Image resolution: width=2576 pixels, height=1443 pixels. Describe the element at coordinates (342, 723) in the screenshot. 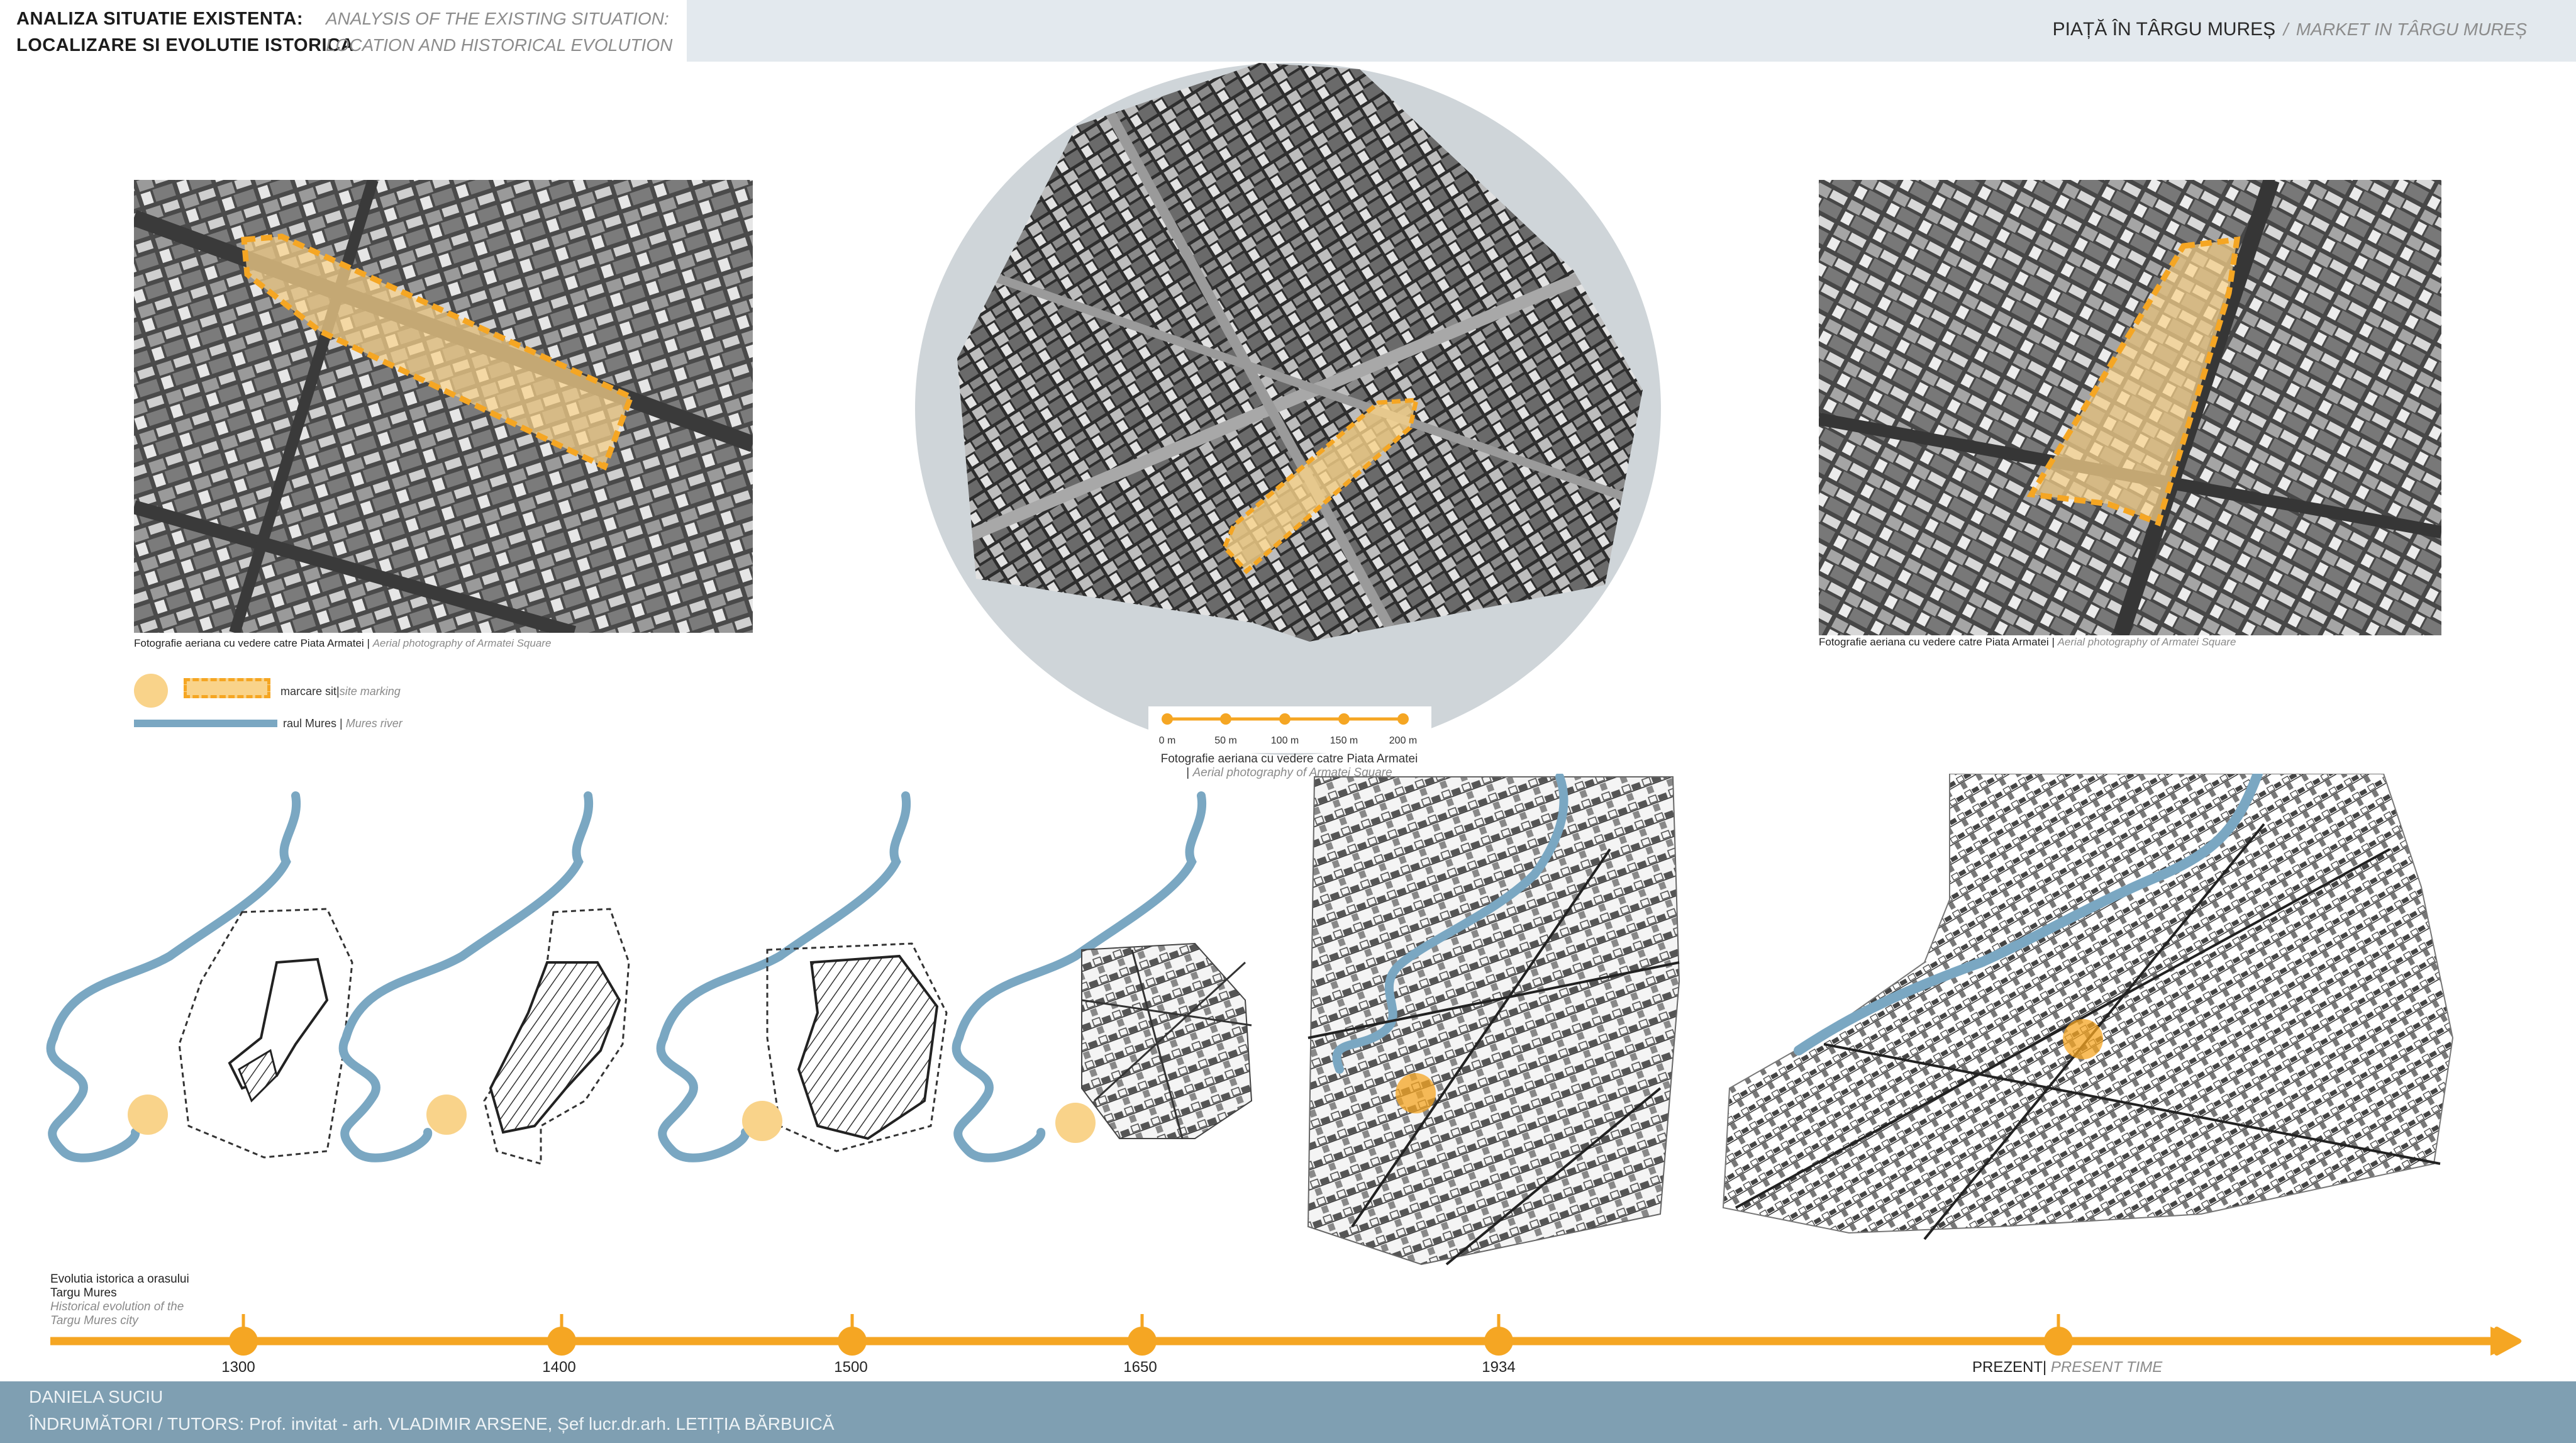

I see `legend-river: raul Mures | Mures river` at that location.